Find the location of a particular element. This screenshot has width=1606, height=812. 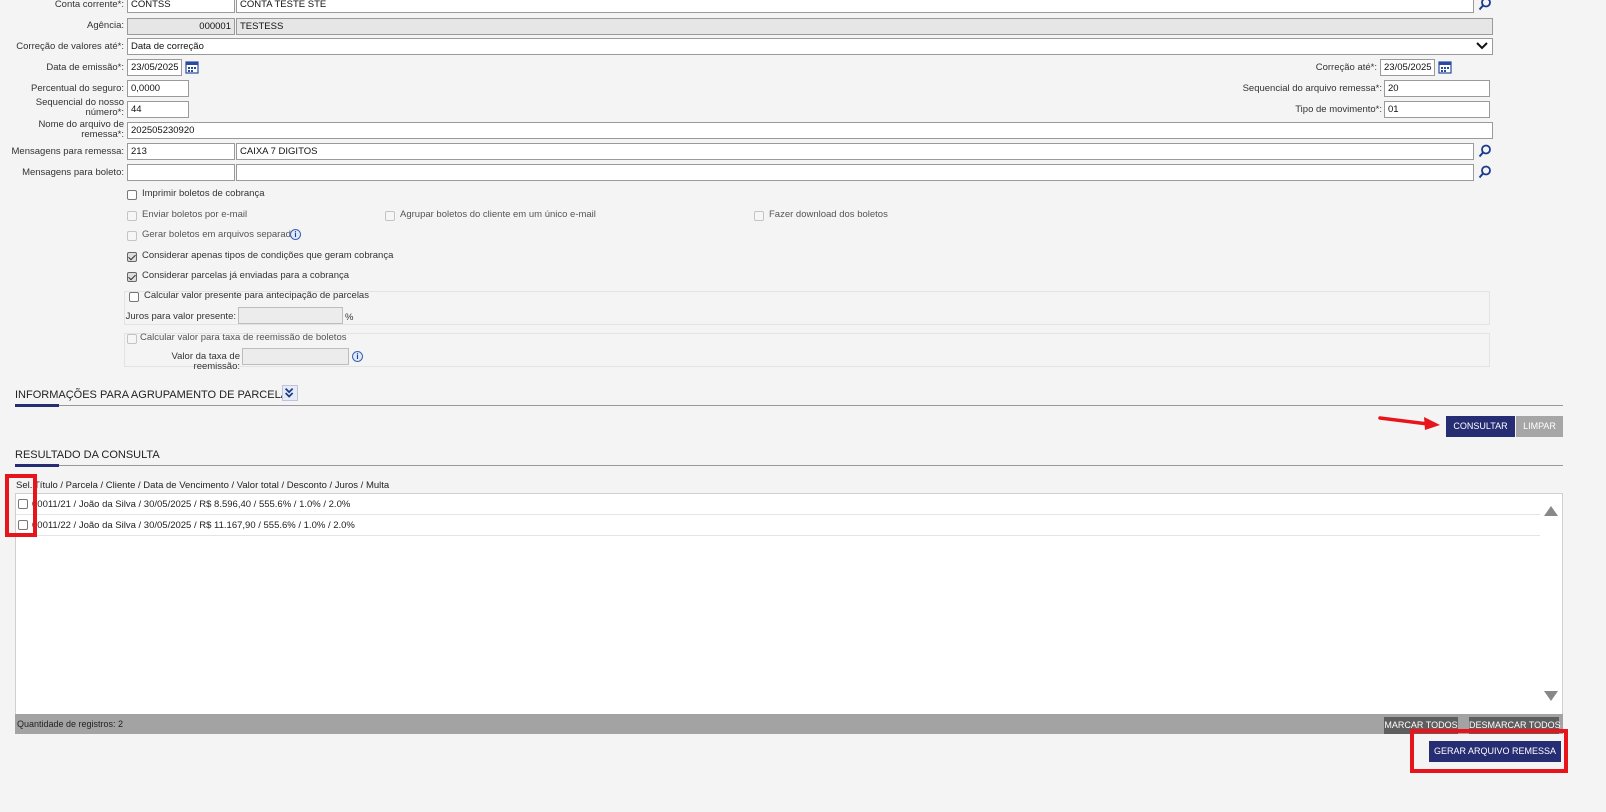

enviar-email-label: Enviar boletos por e-mail is located at coordinates (195, 214).